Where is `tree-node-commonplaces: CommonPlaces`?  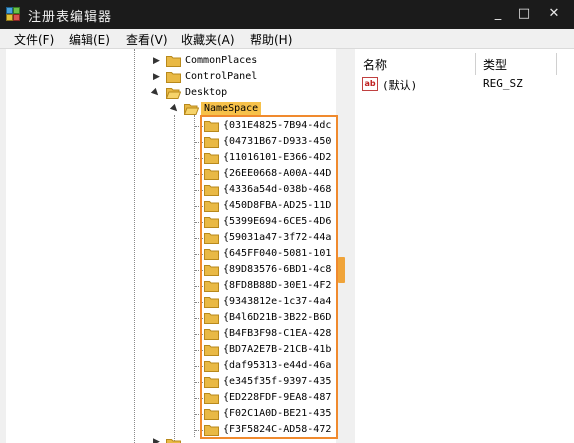 tree-node-commonplaces: CommonPlaces is located at coordinates (251, 61).